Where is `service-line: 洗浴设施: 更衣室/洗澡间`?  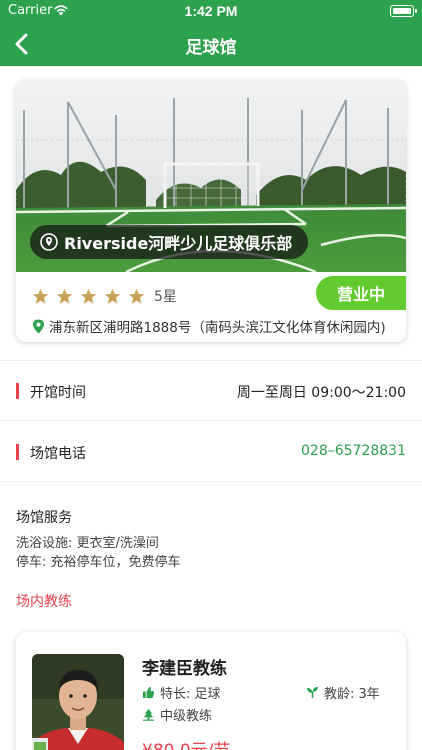
service-line: 洗浴设施: 更衣室/洗澡间 is located at coordinates (87, 543).